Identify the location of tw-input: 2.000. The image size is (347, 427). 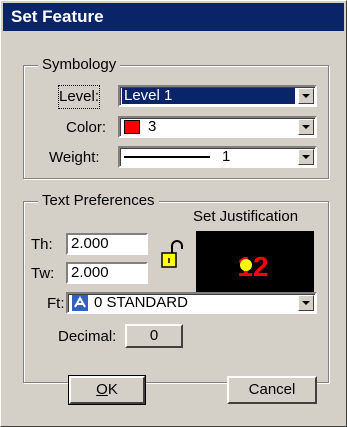
(107, 273).